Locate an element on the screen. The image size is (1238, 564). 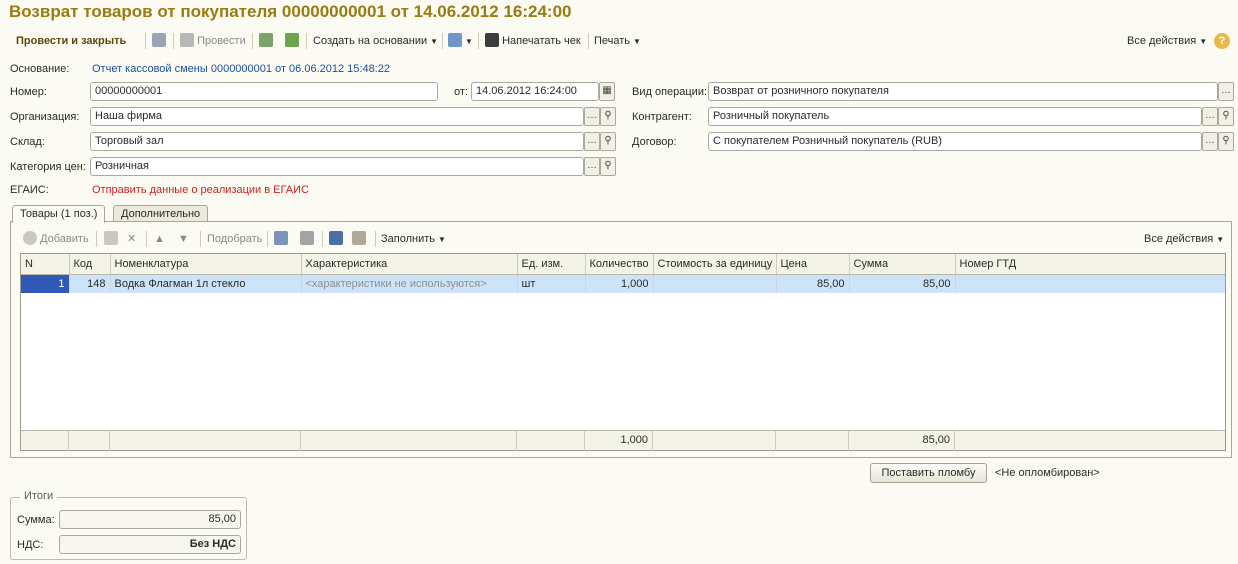
price-category-field: Розничная is located at coordinates (337, 166).